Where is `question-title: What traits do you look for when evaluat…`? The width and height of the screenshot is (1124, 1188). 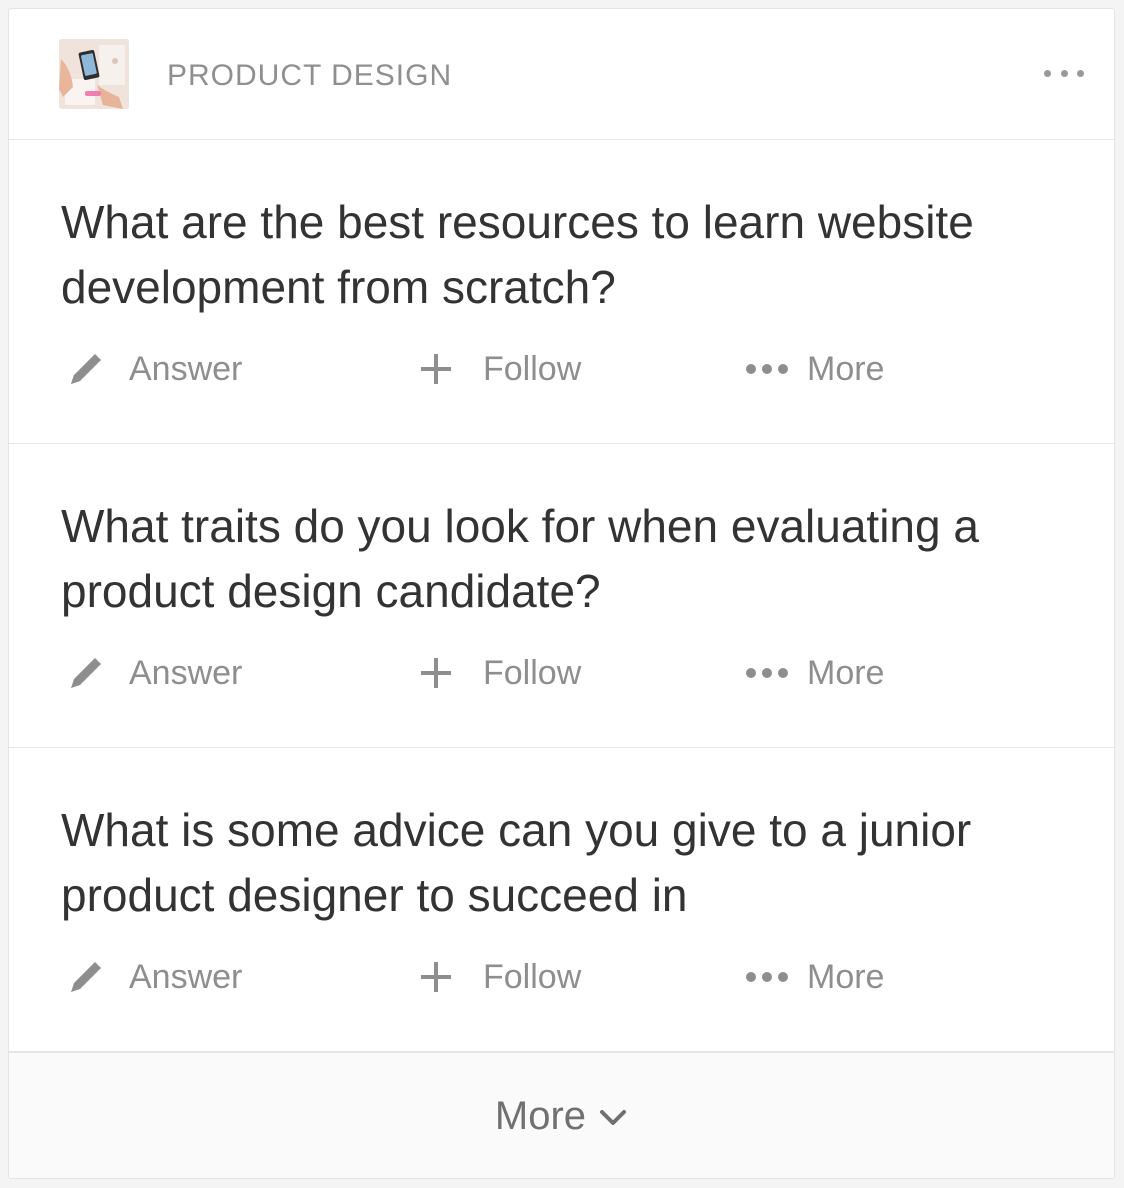 question-title: What traits do you look for when evaluat… is located at coordinates (541, 559).